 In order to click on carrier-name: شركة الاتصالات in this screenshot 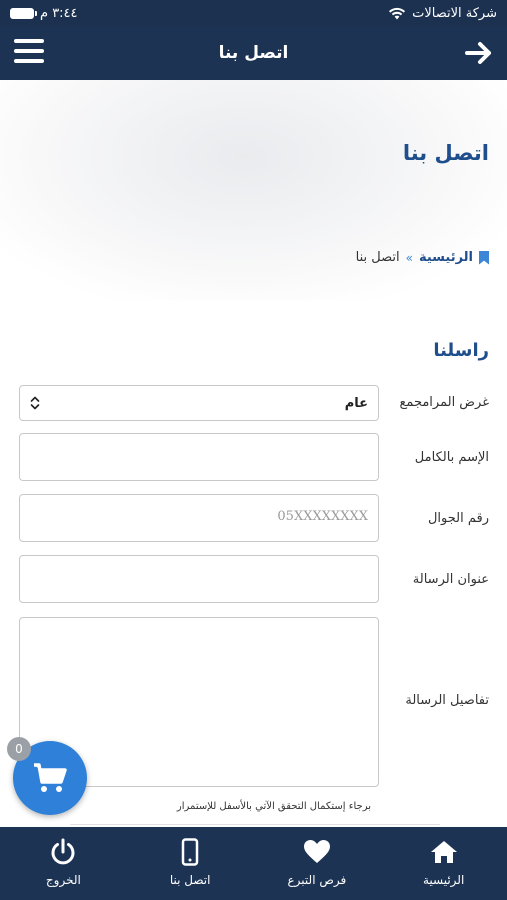, I will do `click(454, 13)`.